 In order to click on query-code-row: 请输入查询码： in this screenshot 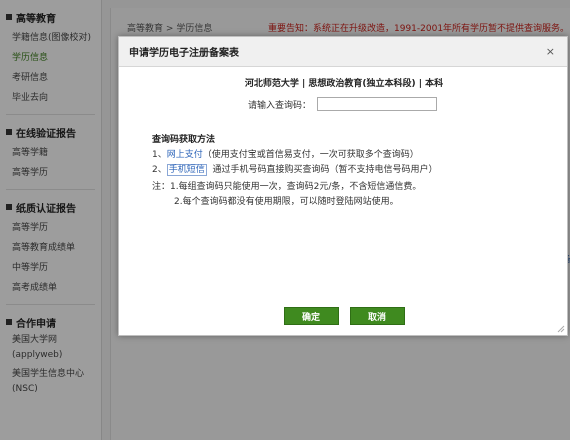, I will do `click(343, 104)`.